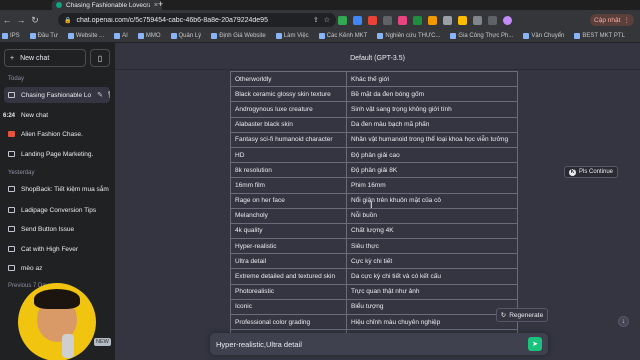 This screenshot has height=360, width=640. What do you see at coordinates (288, 109) in the screenshot?
I see `english-term-cell: Androgynous luxe creature` at bounding box center [288, 109].